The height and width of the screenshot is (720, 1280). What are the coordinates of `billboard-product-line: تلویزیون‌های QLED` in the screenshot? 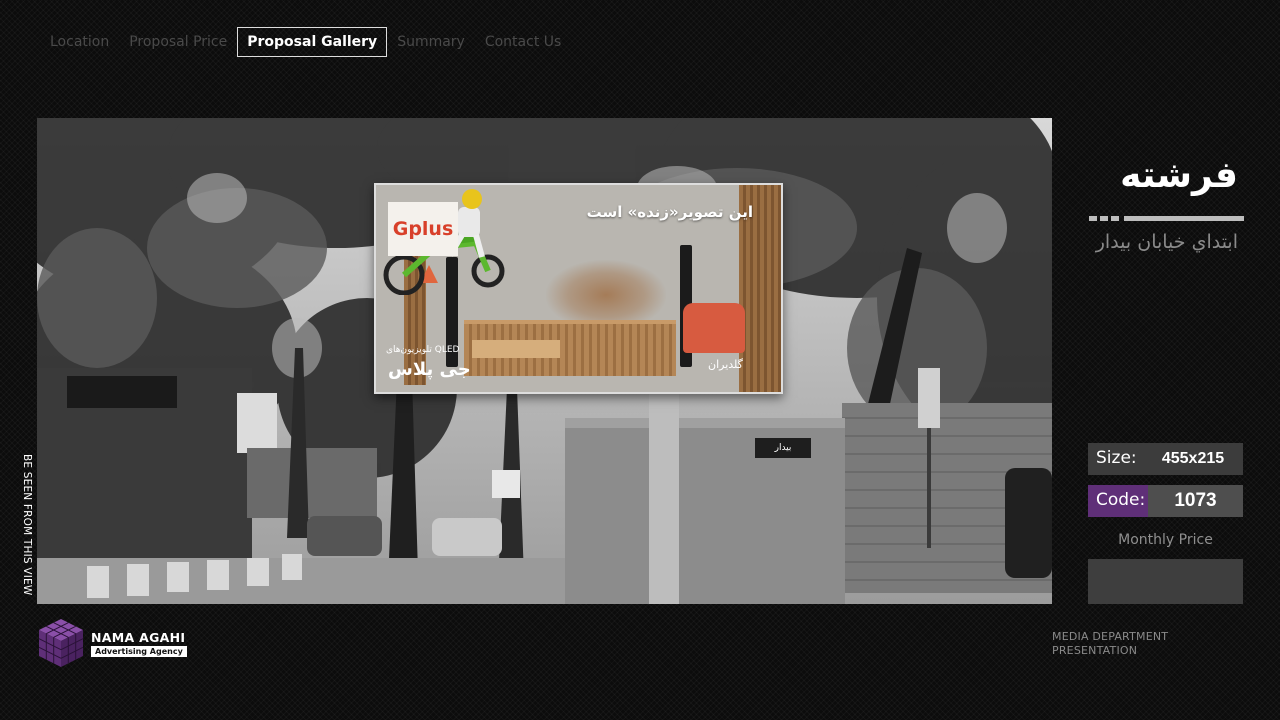 It's located at (423, 350).